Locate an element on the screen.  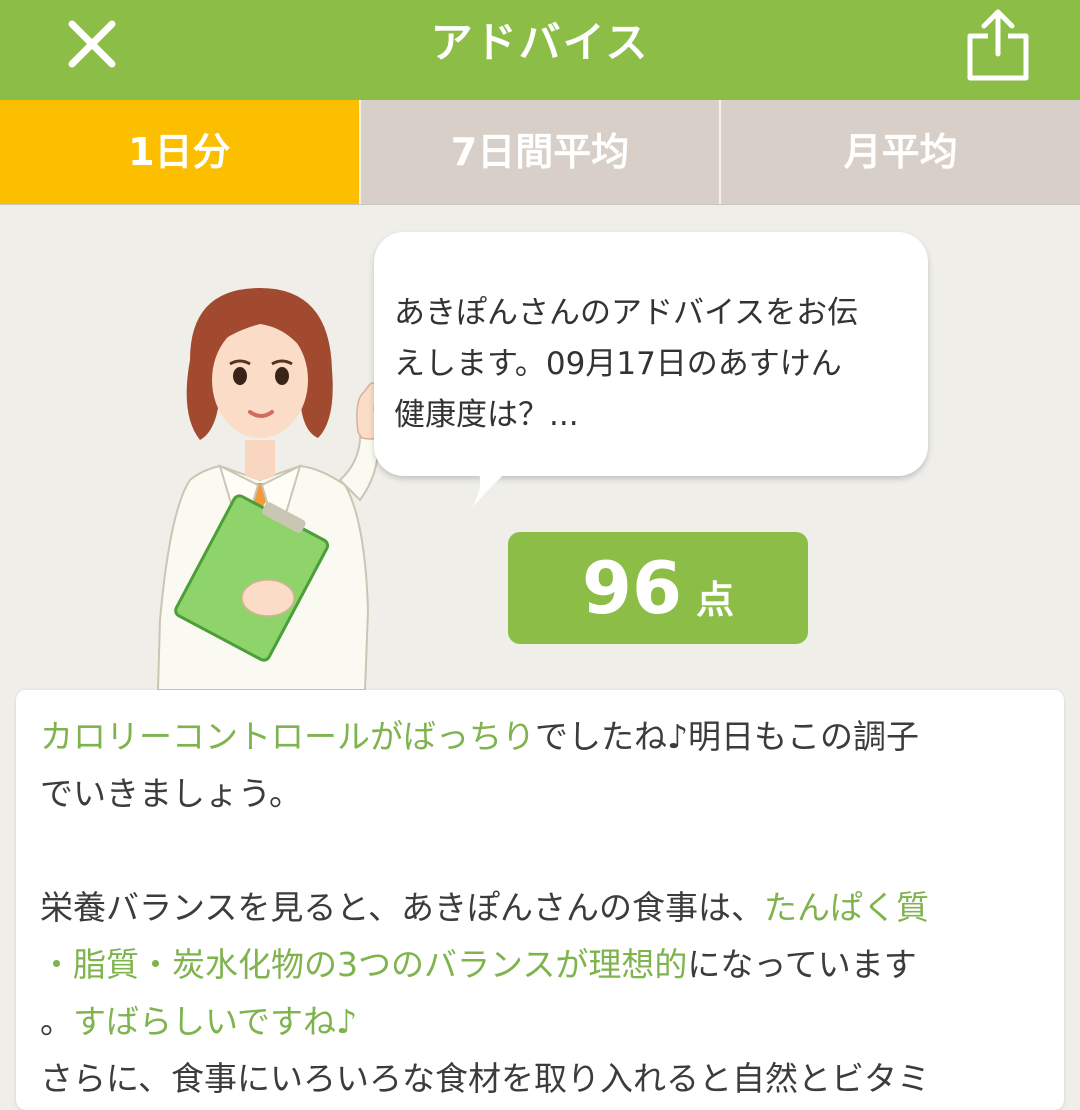
advice-plain: になっています is located at coordinates (802, 964).